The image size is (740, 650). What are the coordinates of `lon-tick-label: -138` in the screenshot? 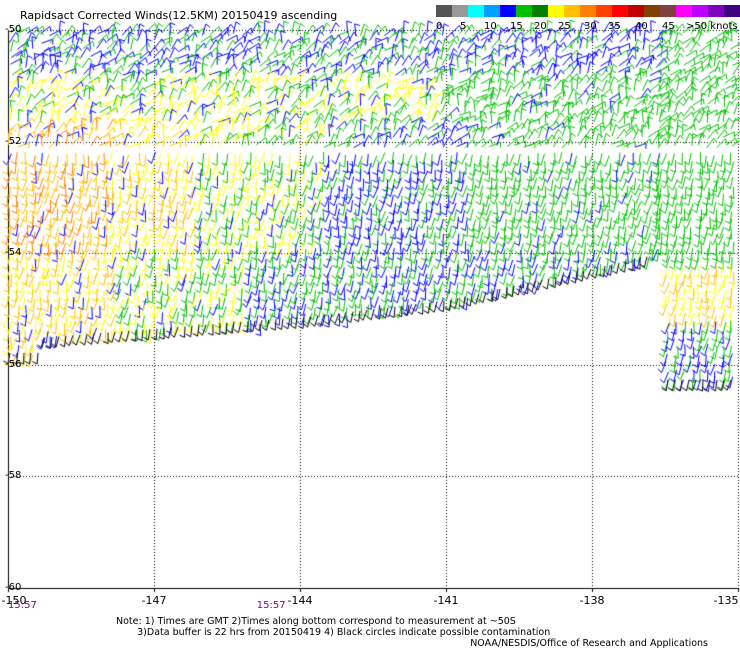 It's located at (592, 600).